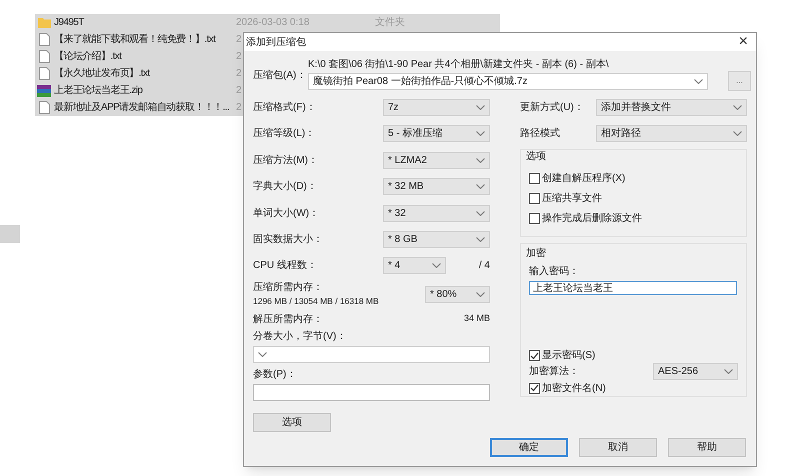  I want to click on file-name: 【来了就能下载和观看！纯免费！】.txt, so click(135, 39).